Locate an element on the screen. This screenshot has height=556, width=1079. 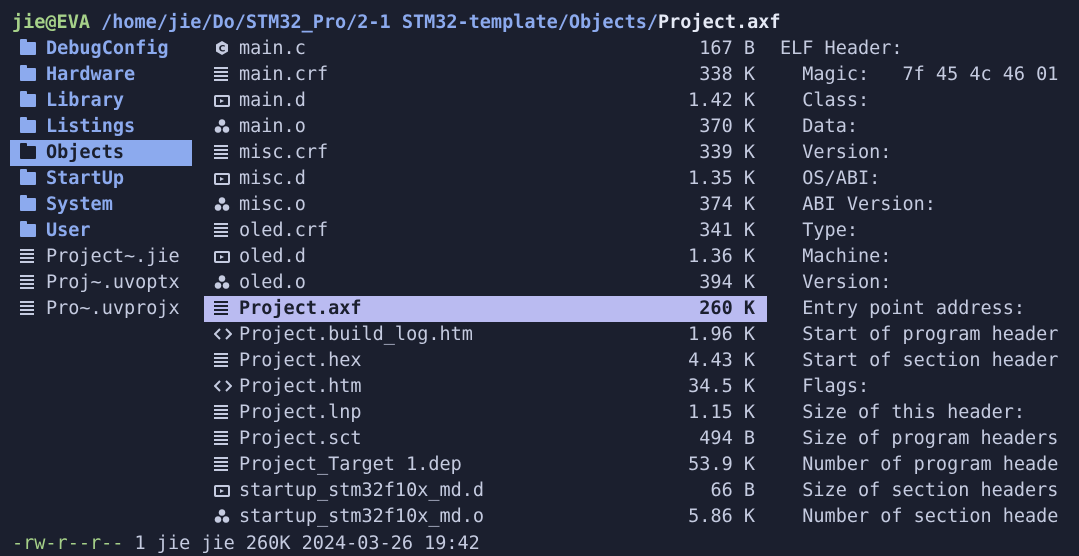
parent-item-system: System is located at coordinates (101, 205).